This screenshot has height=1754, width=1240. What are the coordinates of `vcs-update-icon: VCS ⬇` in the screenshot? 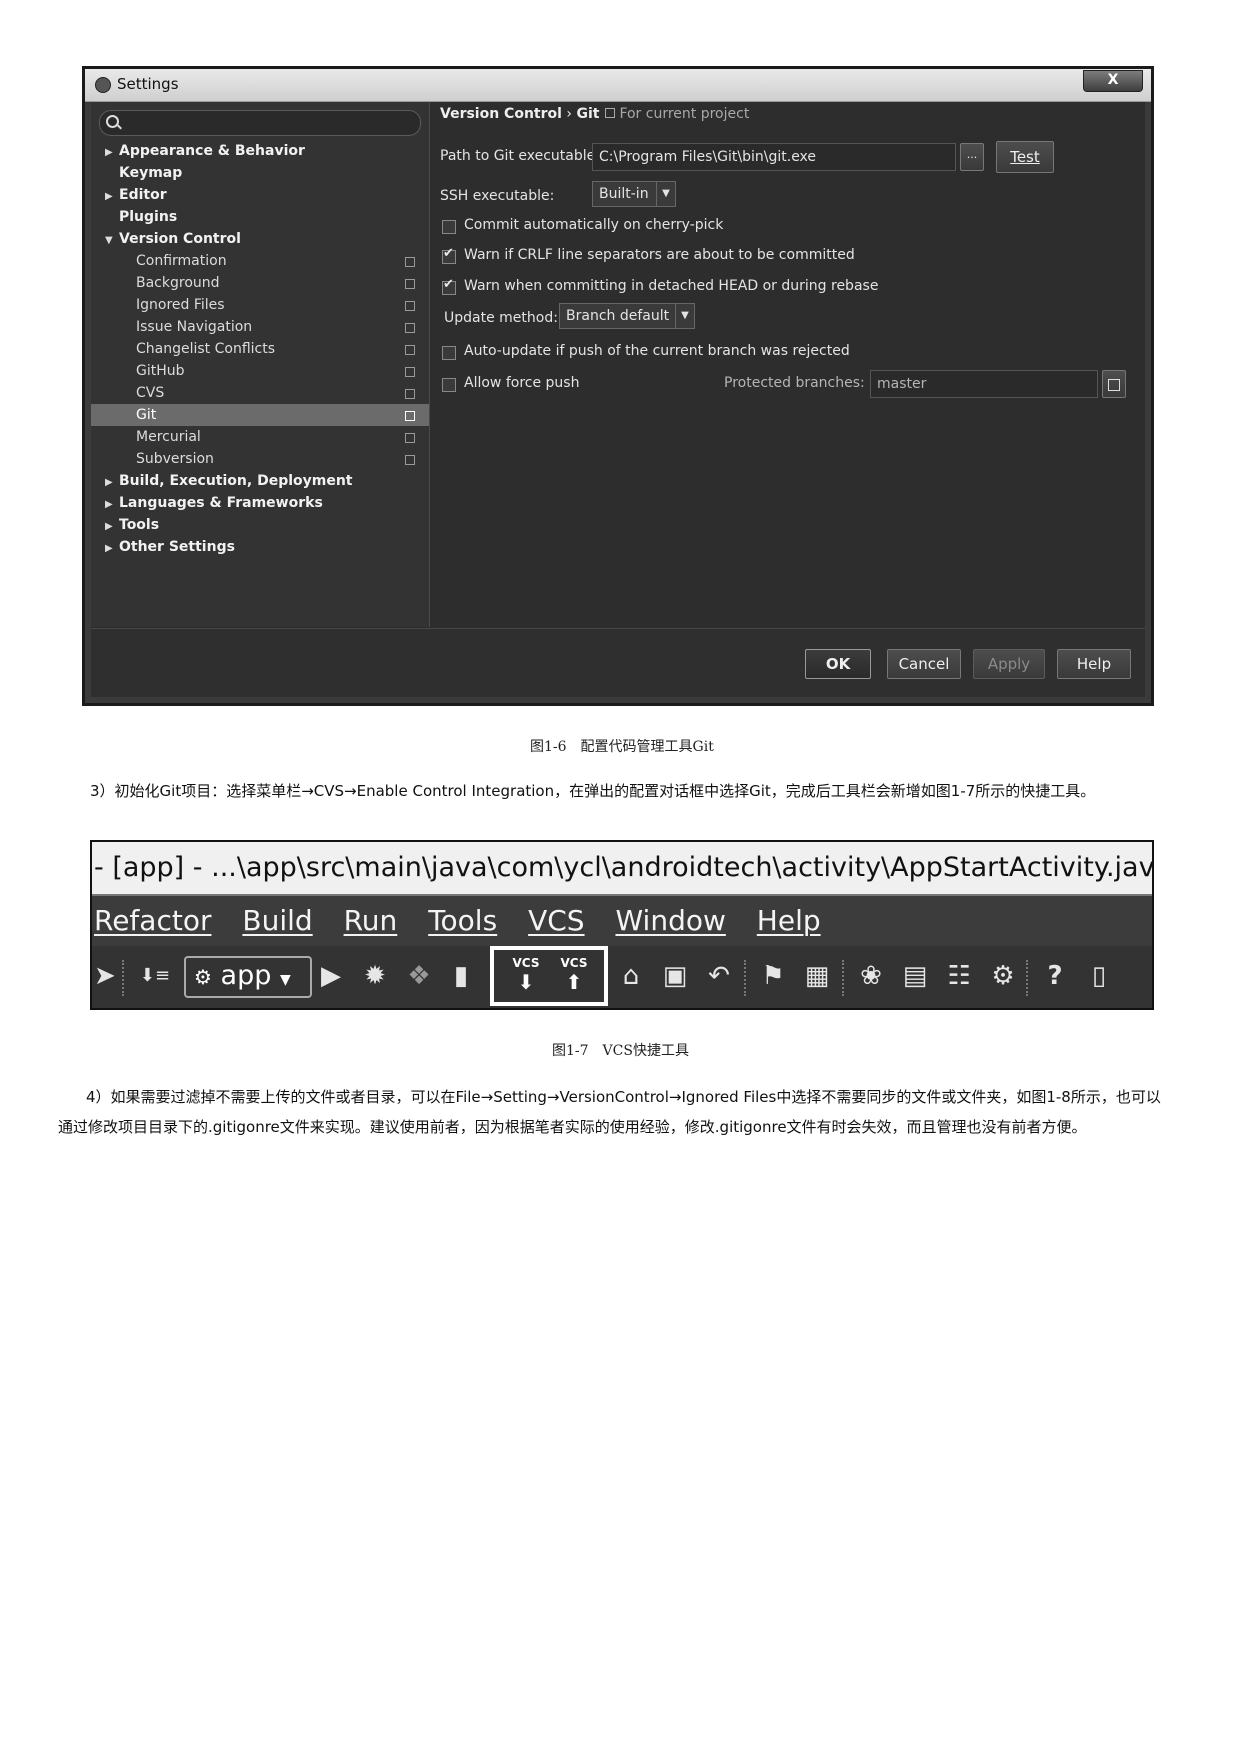 It's located at (526, 978).